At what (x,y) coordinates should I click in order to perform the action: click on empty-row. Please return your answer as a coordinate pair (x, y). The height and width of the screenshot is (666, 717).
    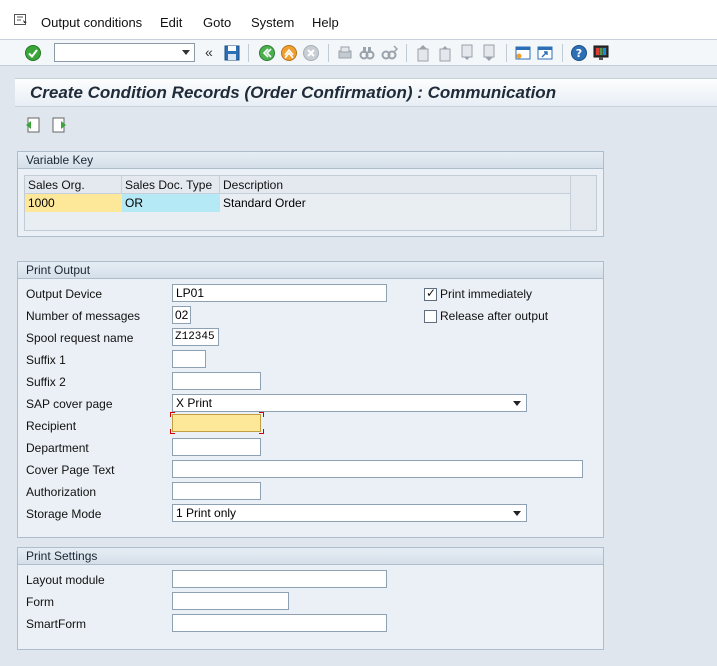
    Looking at the image, I should click on (297, 221).